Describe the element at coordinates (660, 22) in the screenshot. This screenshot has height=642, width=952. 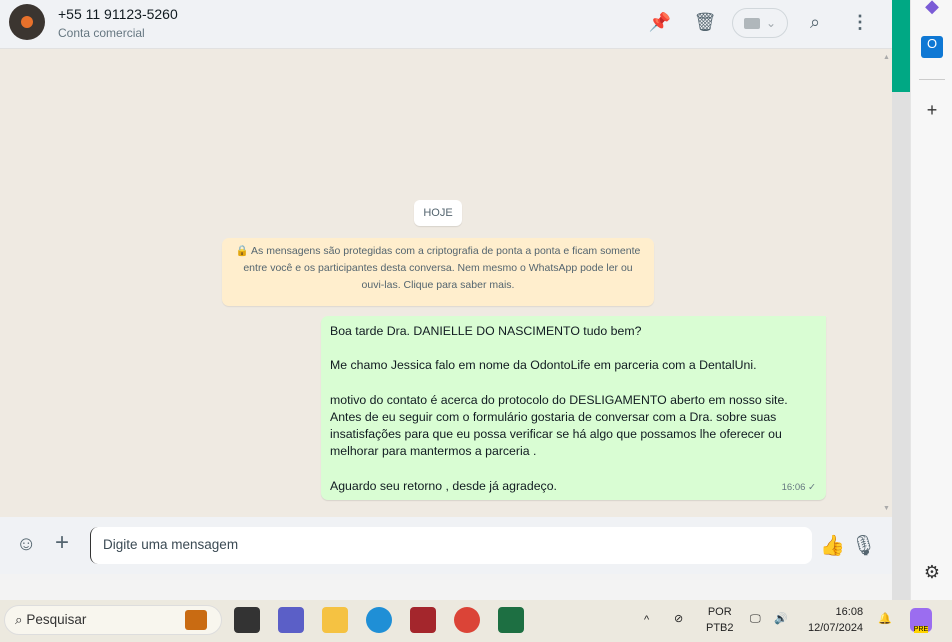
I see `pin-icon: 📌` at that location.